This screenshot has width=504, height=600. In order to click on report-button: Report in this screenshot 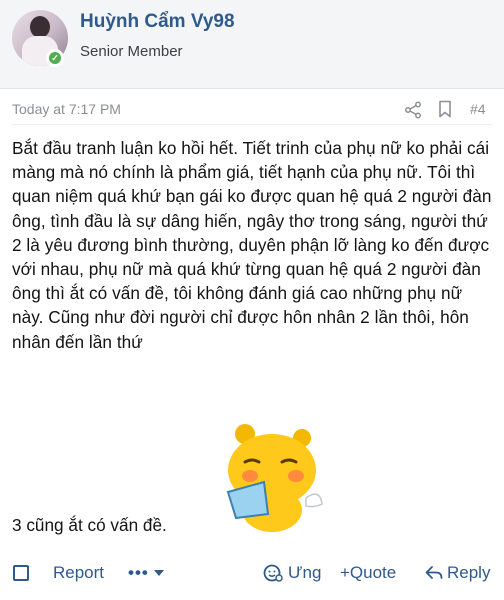, I will do `click(78, 573)`.